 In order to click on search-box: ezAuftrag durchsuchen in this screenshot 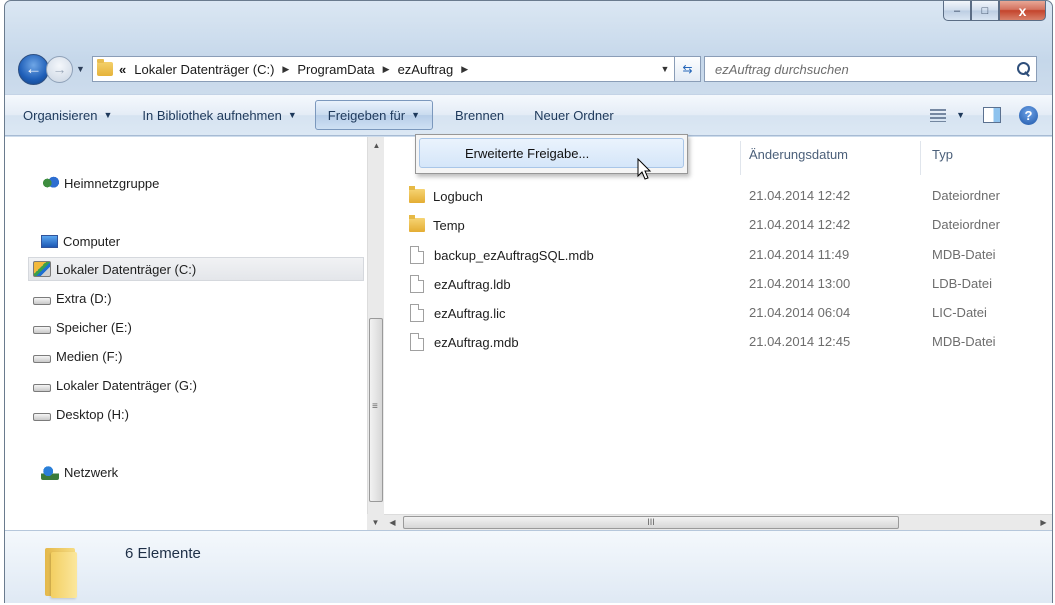, I will do `click(870, 69)`.